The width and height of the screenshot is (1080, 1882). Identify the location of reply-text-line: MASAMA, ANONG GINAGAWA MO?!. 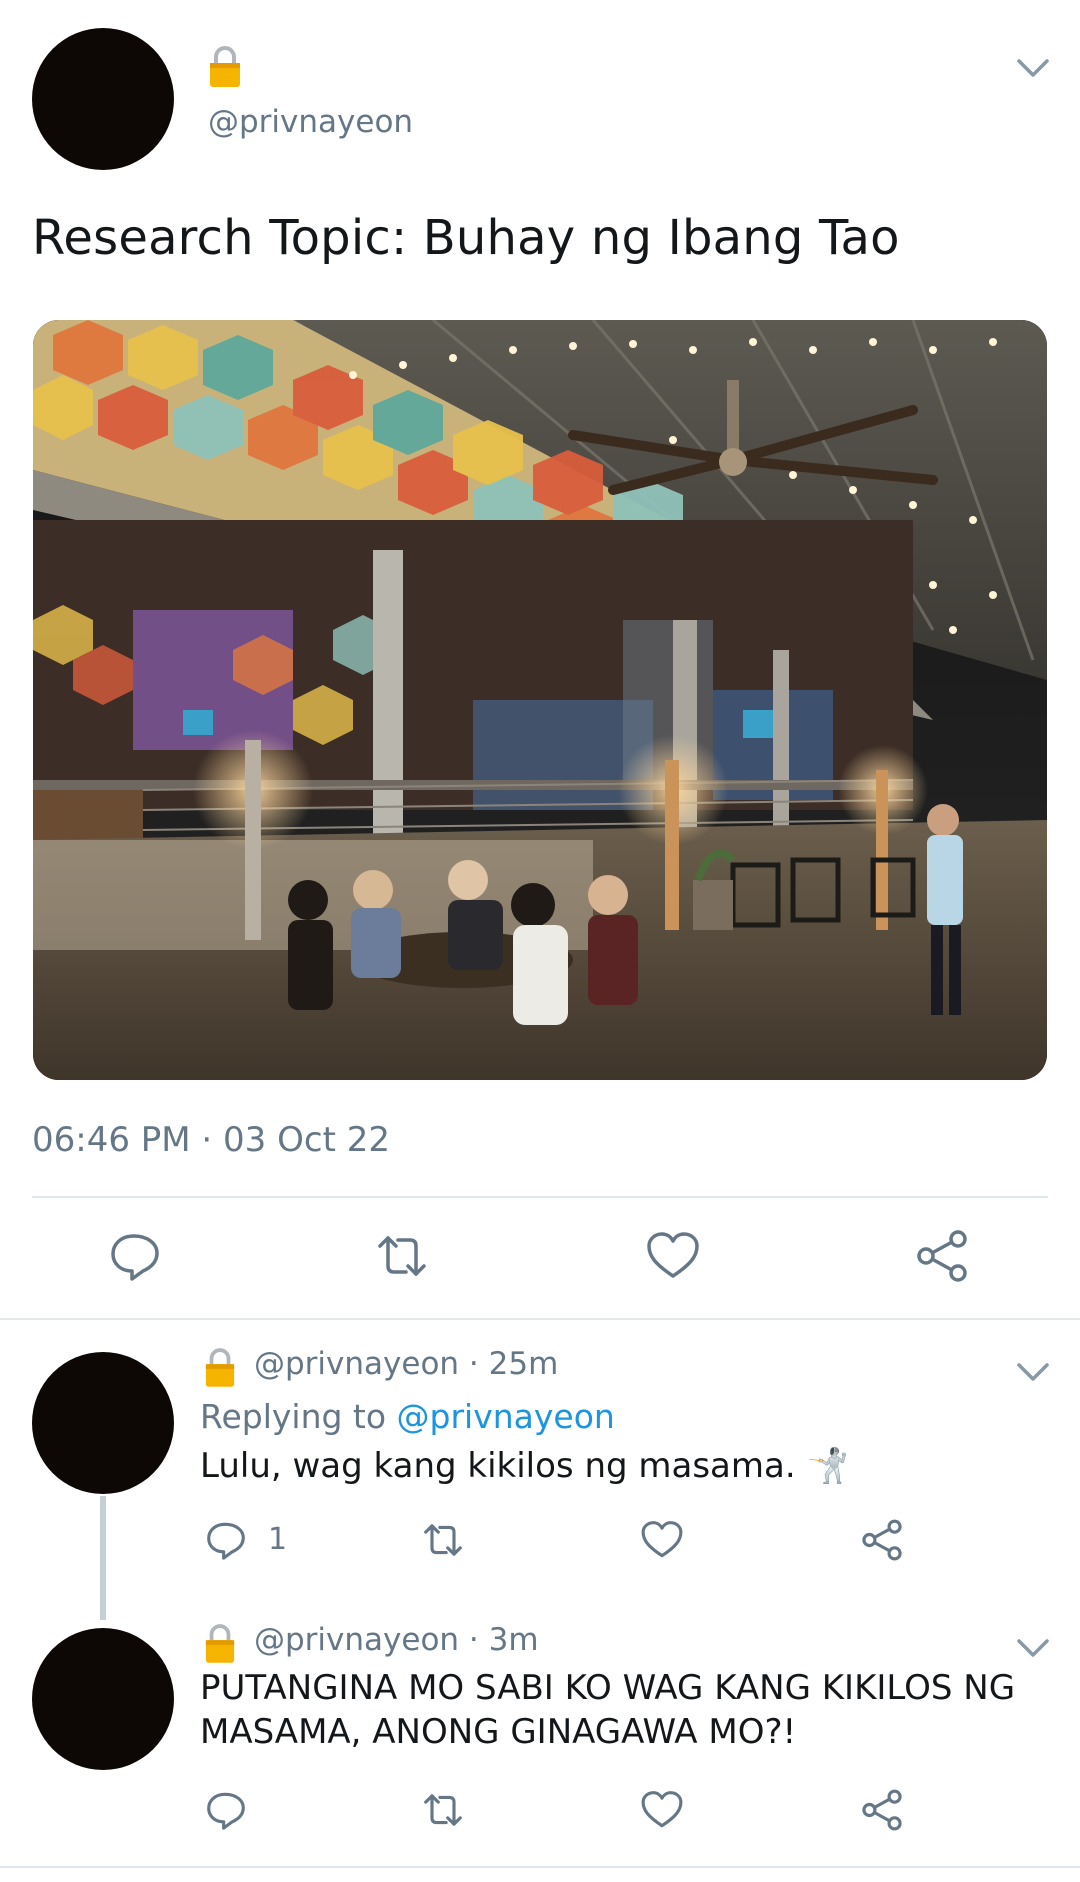
(498, 1732).